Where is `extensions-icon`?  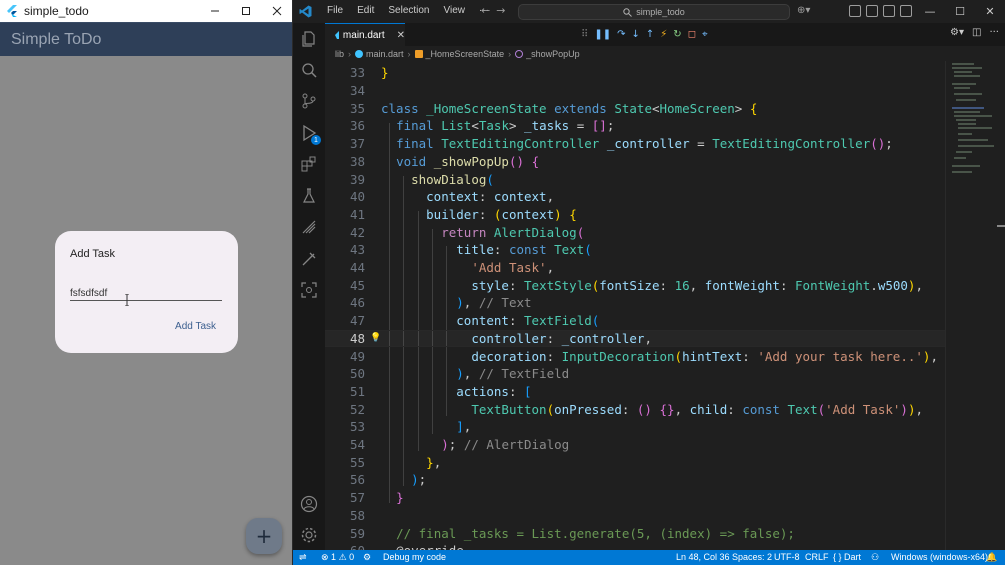
extensions-icon is located at coordinates (309, 164).